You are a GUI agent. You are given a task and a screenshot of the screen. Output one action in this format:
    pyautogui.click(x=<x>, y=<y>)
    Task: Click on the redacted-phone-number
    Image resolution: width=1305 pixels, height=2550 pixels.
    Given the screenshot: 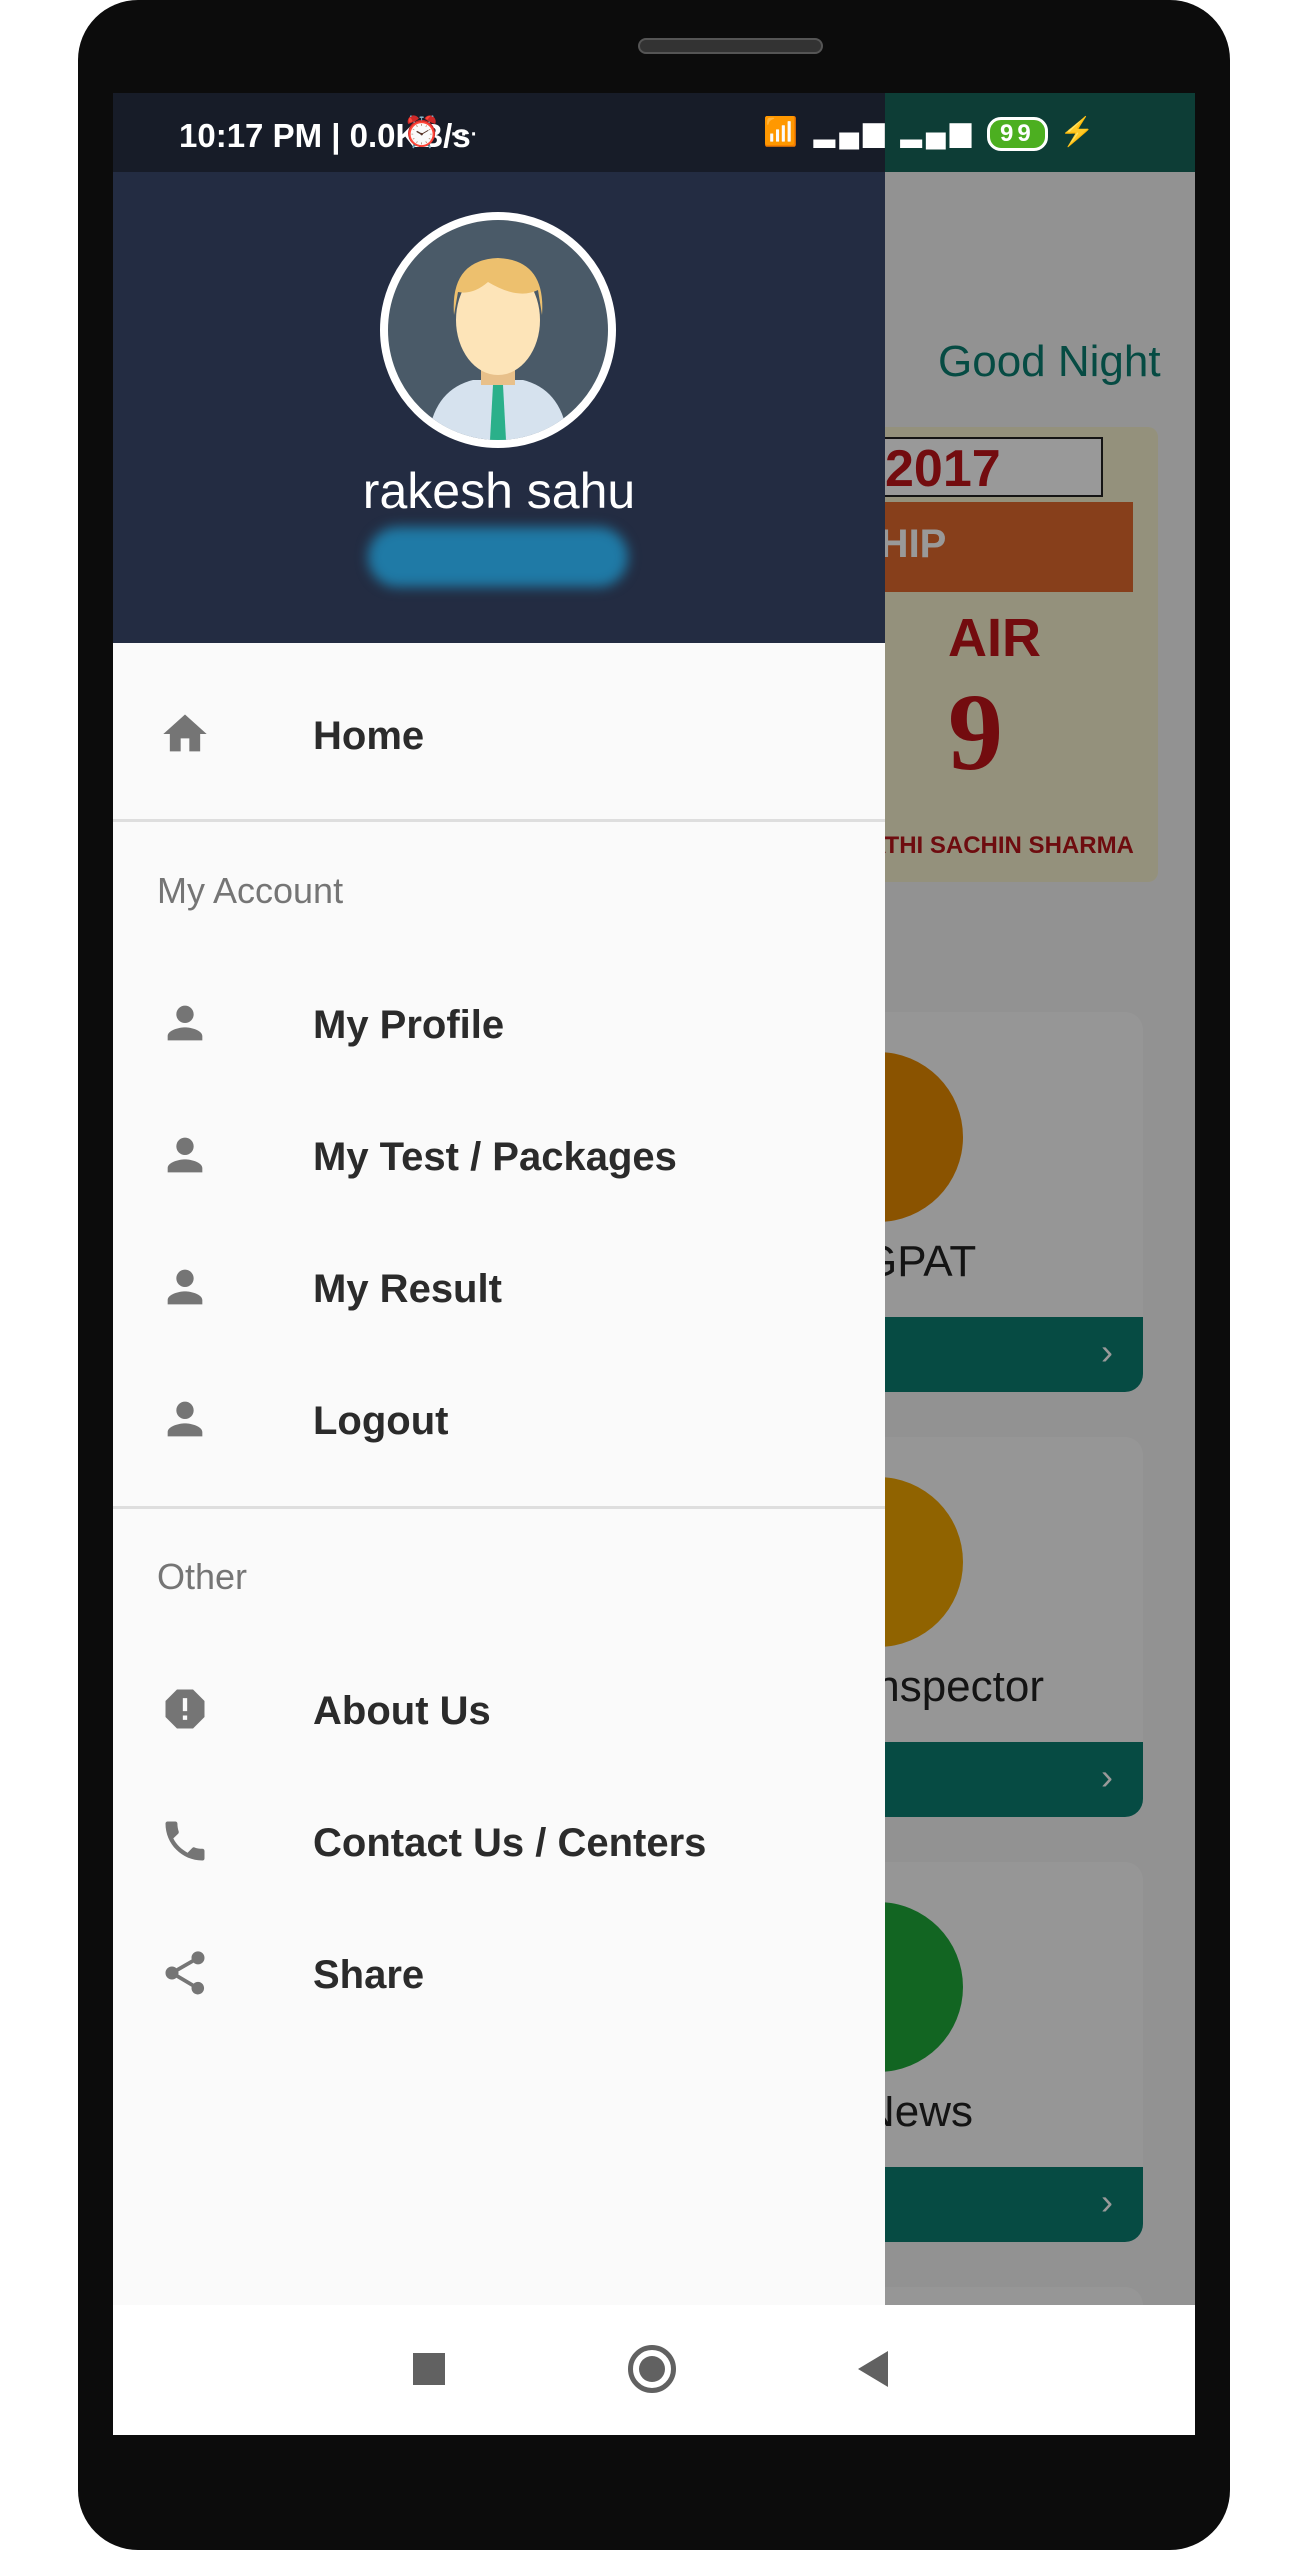 What is the action you would take?
    pyautogui.click(x=498, y=557)
    